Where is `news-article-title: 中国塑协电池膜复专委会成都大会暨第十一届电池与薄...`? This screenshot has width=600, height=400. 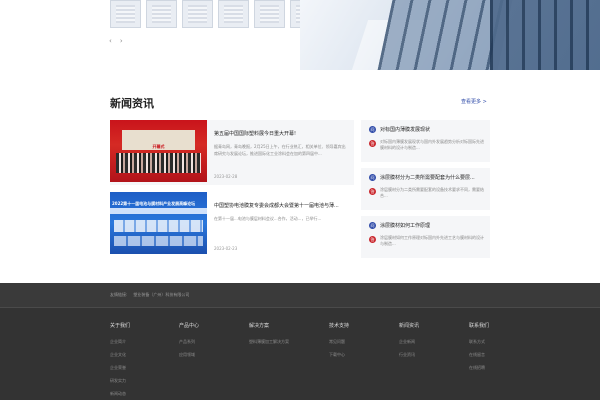
news-article-title: 中国塑协电池膜复专委会成都大会暨第十一届电池与薄... is located at coordinates (281, 205).